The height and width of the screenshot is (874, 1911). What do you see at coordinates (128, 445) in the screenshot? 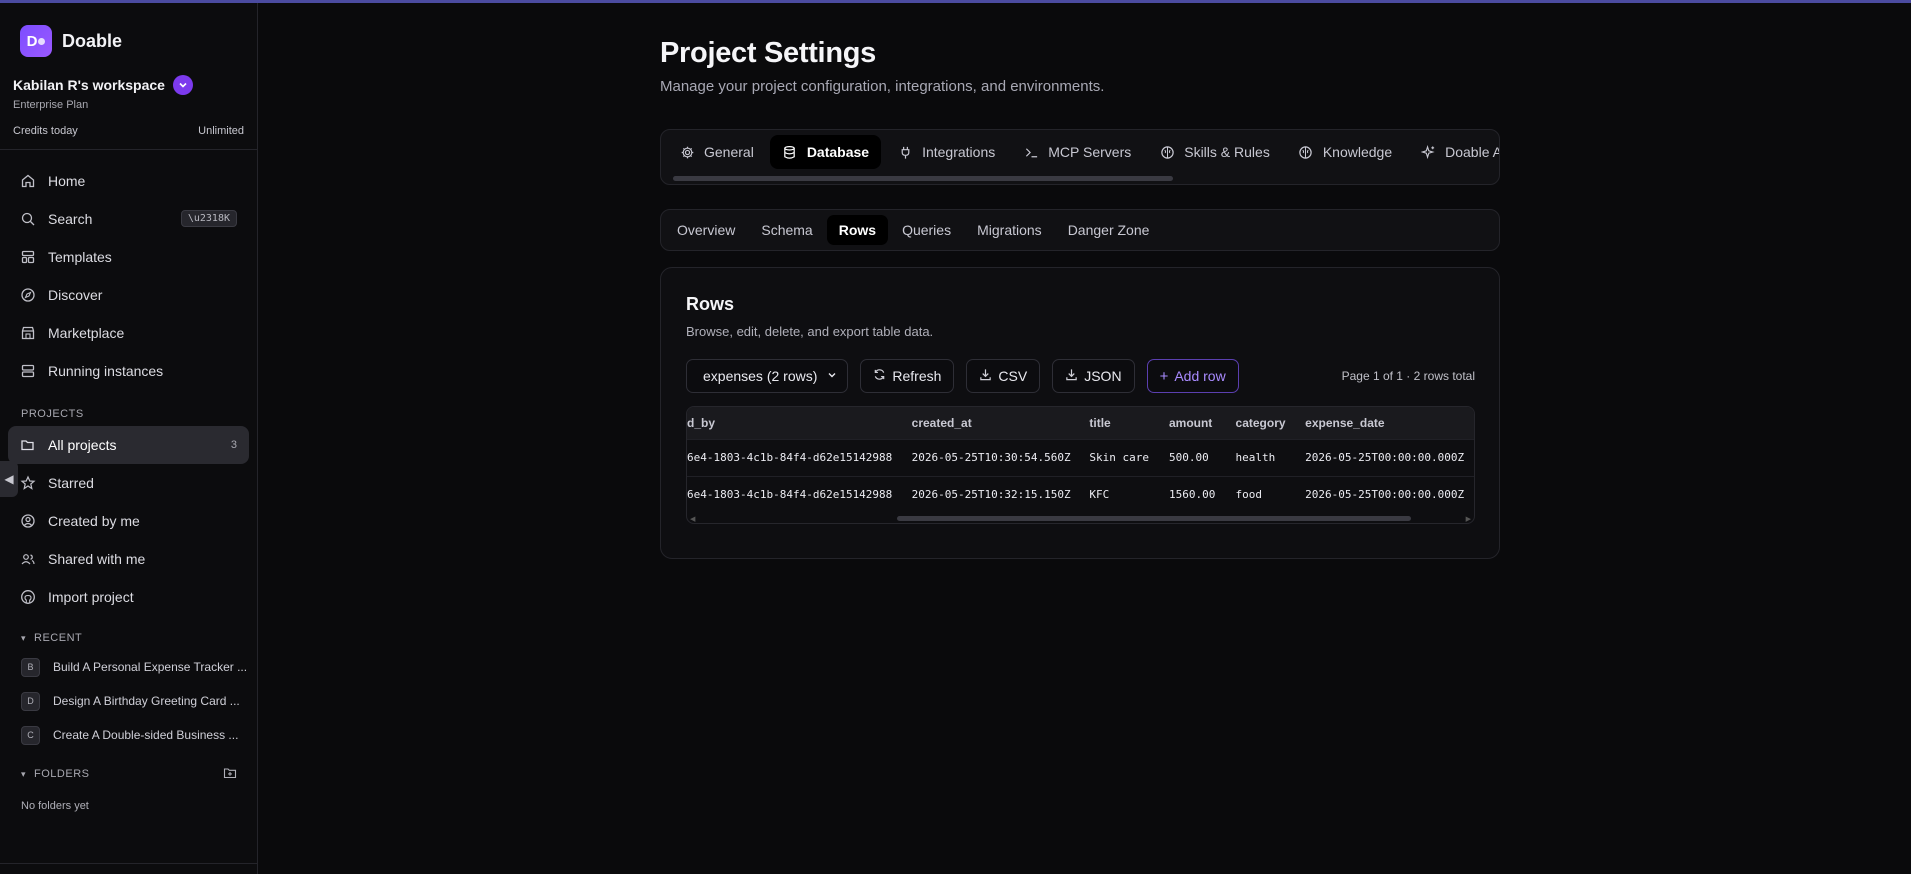
I see `nav-all-projects: All projects 3` at bounding box center [128, 445].